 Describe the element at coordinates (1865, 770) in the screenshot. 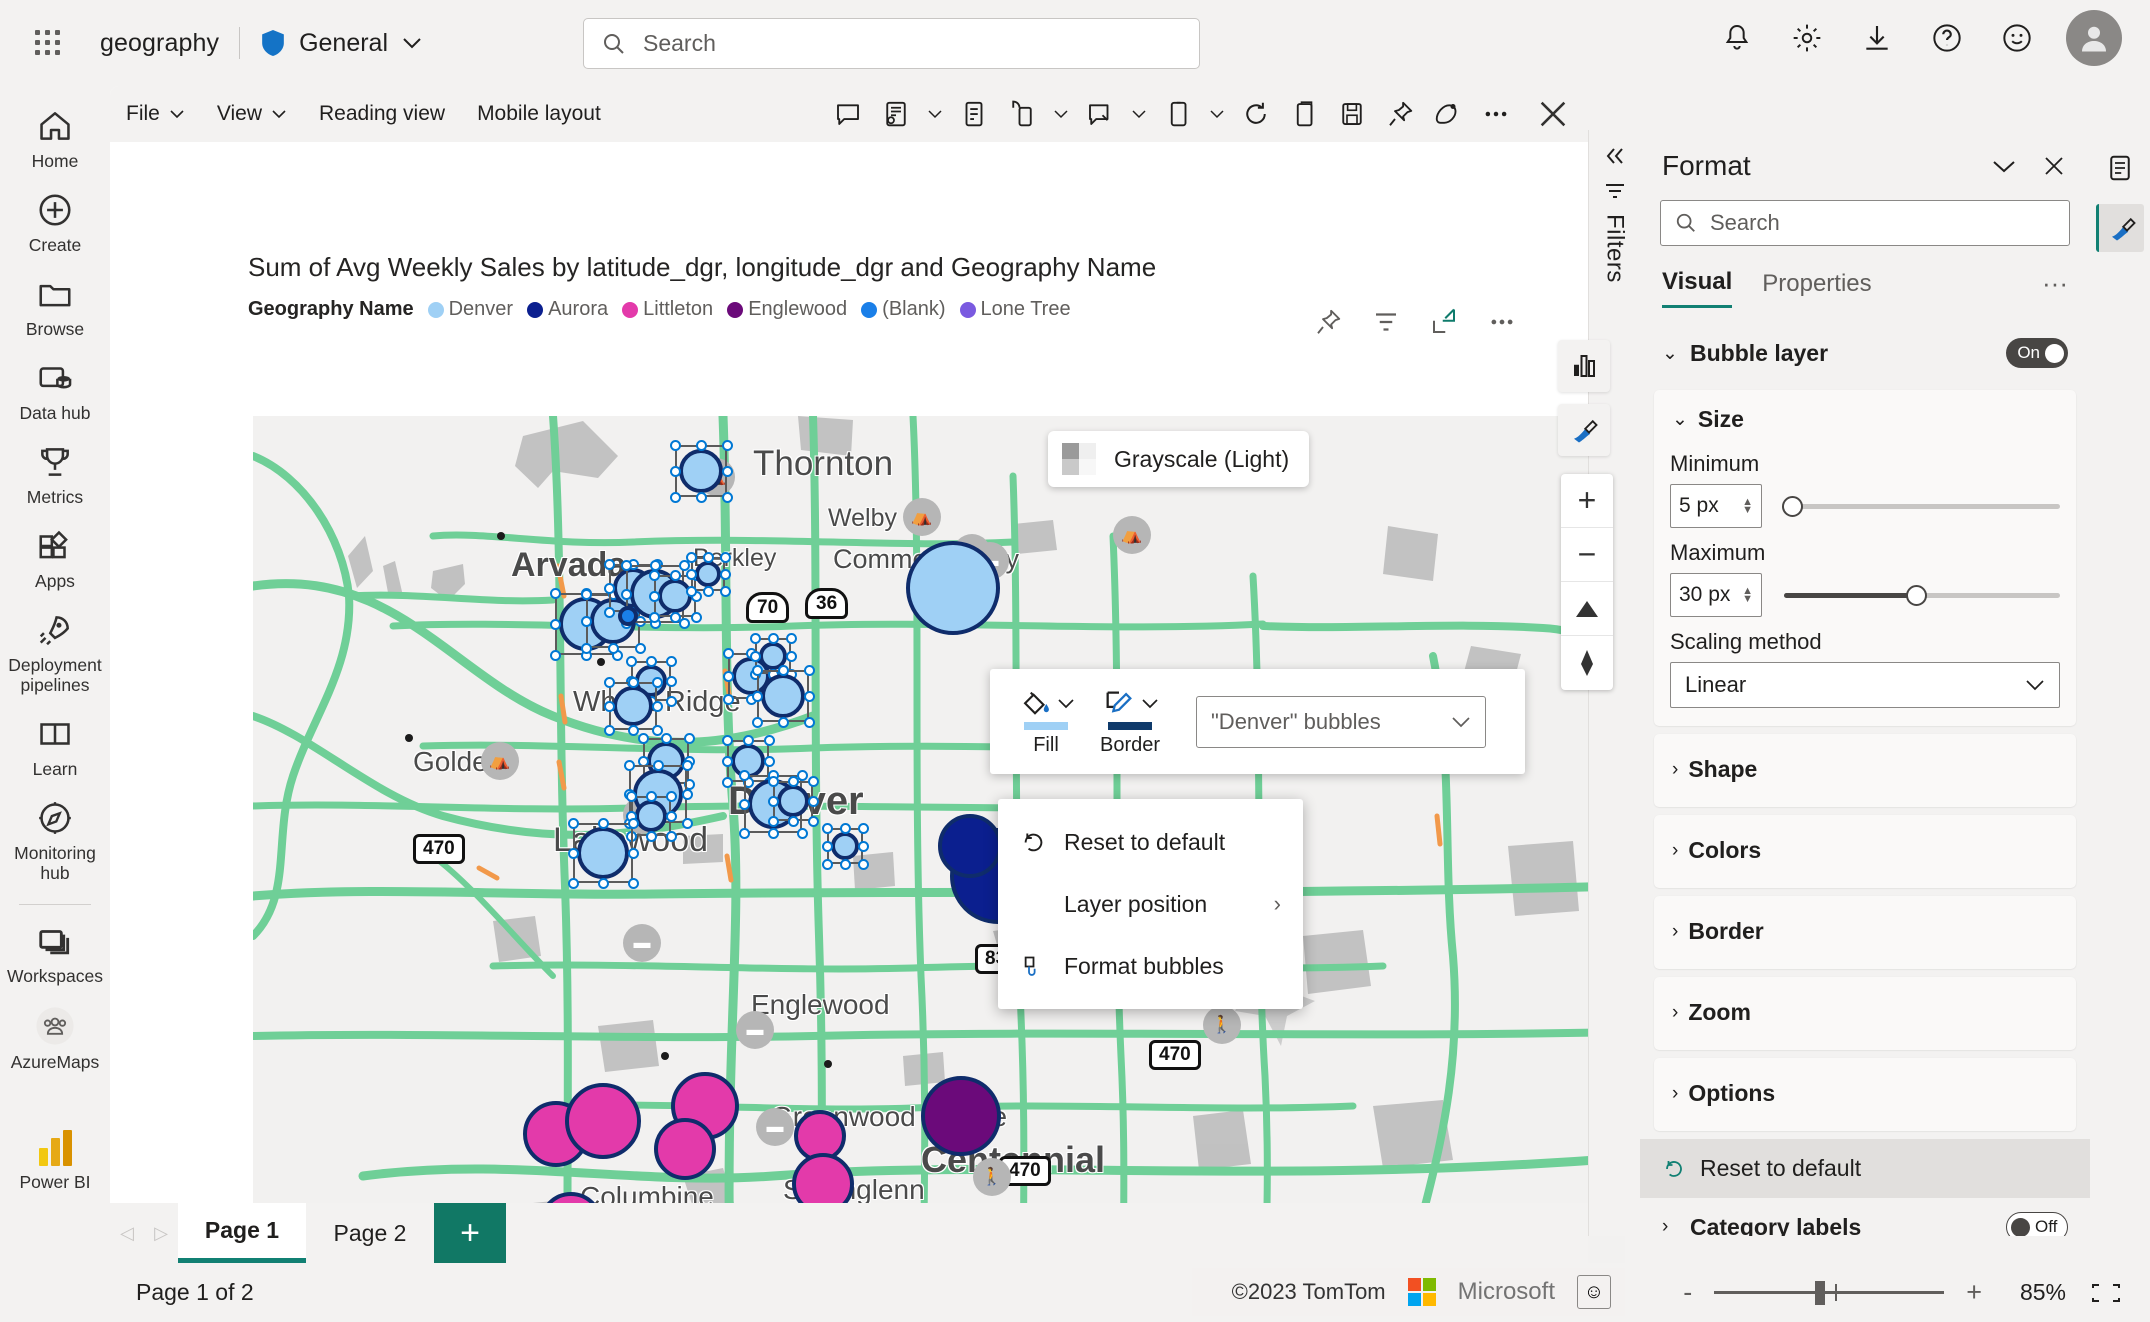

I see `section-header-shape: › Shape` at that location.